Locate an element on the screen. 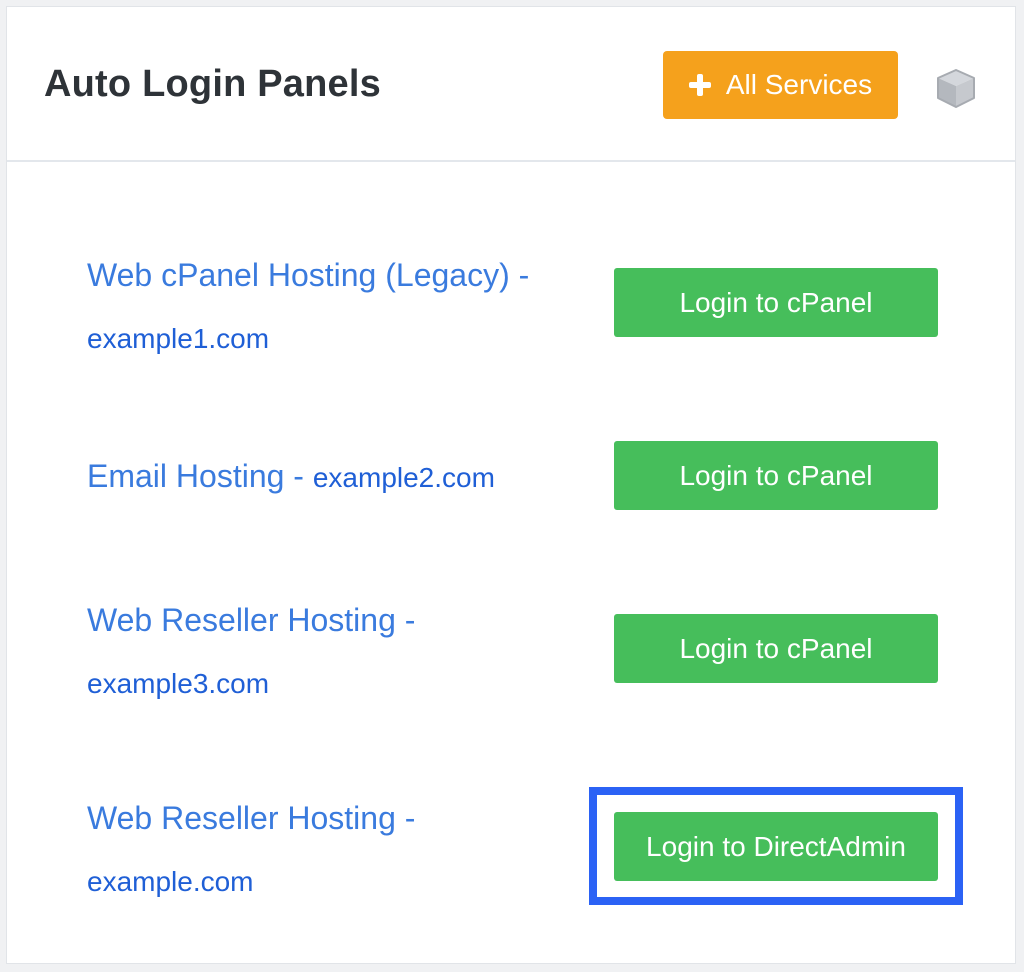  panel-title: Auto Login Panels is located at coordinates (212, 84).